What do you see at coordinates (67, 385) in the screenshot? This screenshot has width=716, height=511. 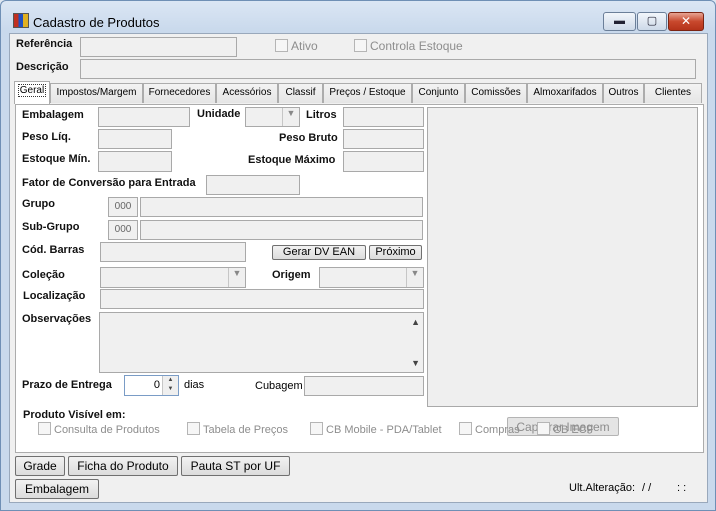 I see `prazo-entrega-label: Prazo de Entrega` at bounding box center [67, 385].